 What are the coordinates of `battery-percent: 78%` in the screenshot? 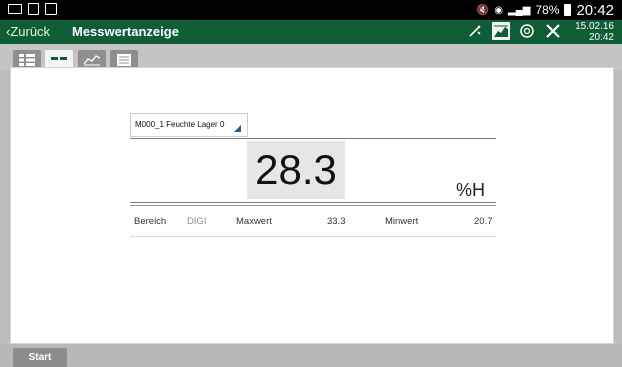 It's located at (547, 10).